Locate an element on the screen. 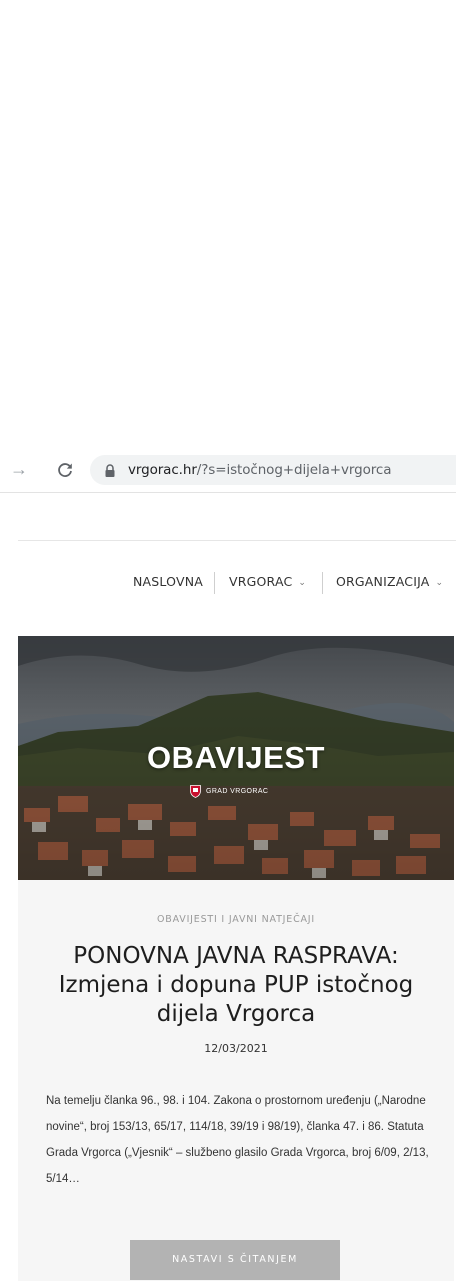  browser-toolbar: → vrgorac.hr/?s=istočnog+dijela+vrgorca is located at coordinates (228, 470).